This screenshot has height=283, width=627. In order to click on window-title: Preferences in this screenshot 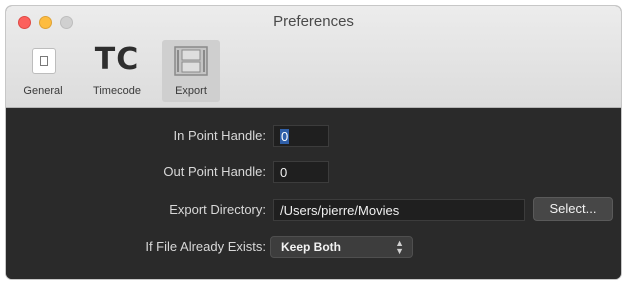, I will do `click(313, 21)`.